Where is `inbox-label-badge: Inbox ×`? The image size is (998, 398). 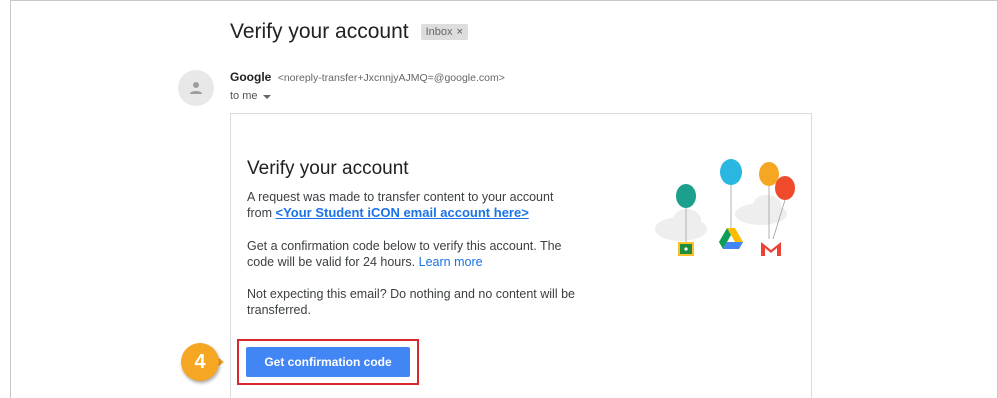
inbox-label-badge: Inbox × is located at coordinates (444, 32).